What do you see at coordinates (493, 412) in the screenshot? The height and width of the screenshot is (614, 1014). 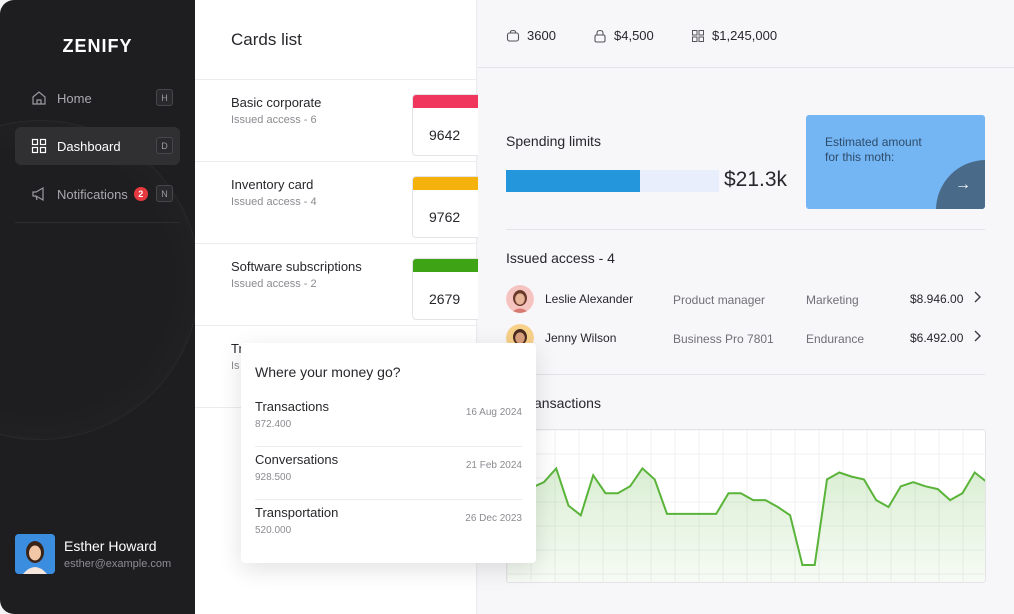 I see `popover-item-date: 16 Aug 2024` at bounding box center [493, 412].